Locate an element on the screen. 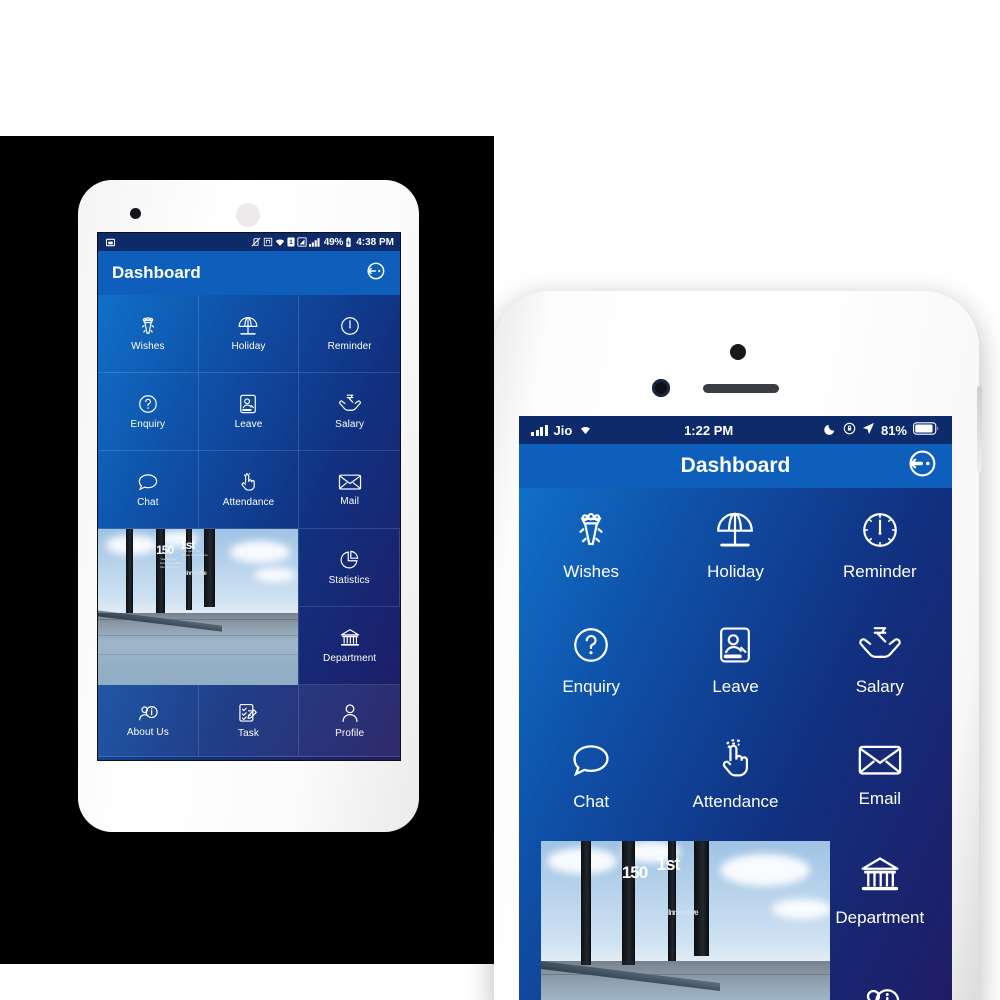  iphone-promo-banner: 150 1st Innovative is located at coordinates (674, 916).